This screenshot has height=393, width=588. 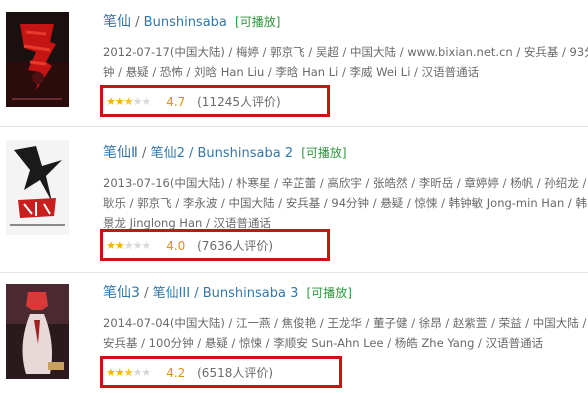 I want to click on rating-count: (7636人评价), so click(x=235, y=246).